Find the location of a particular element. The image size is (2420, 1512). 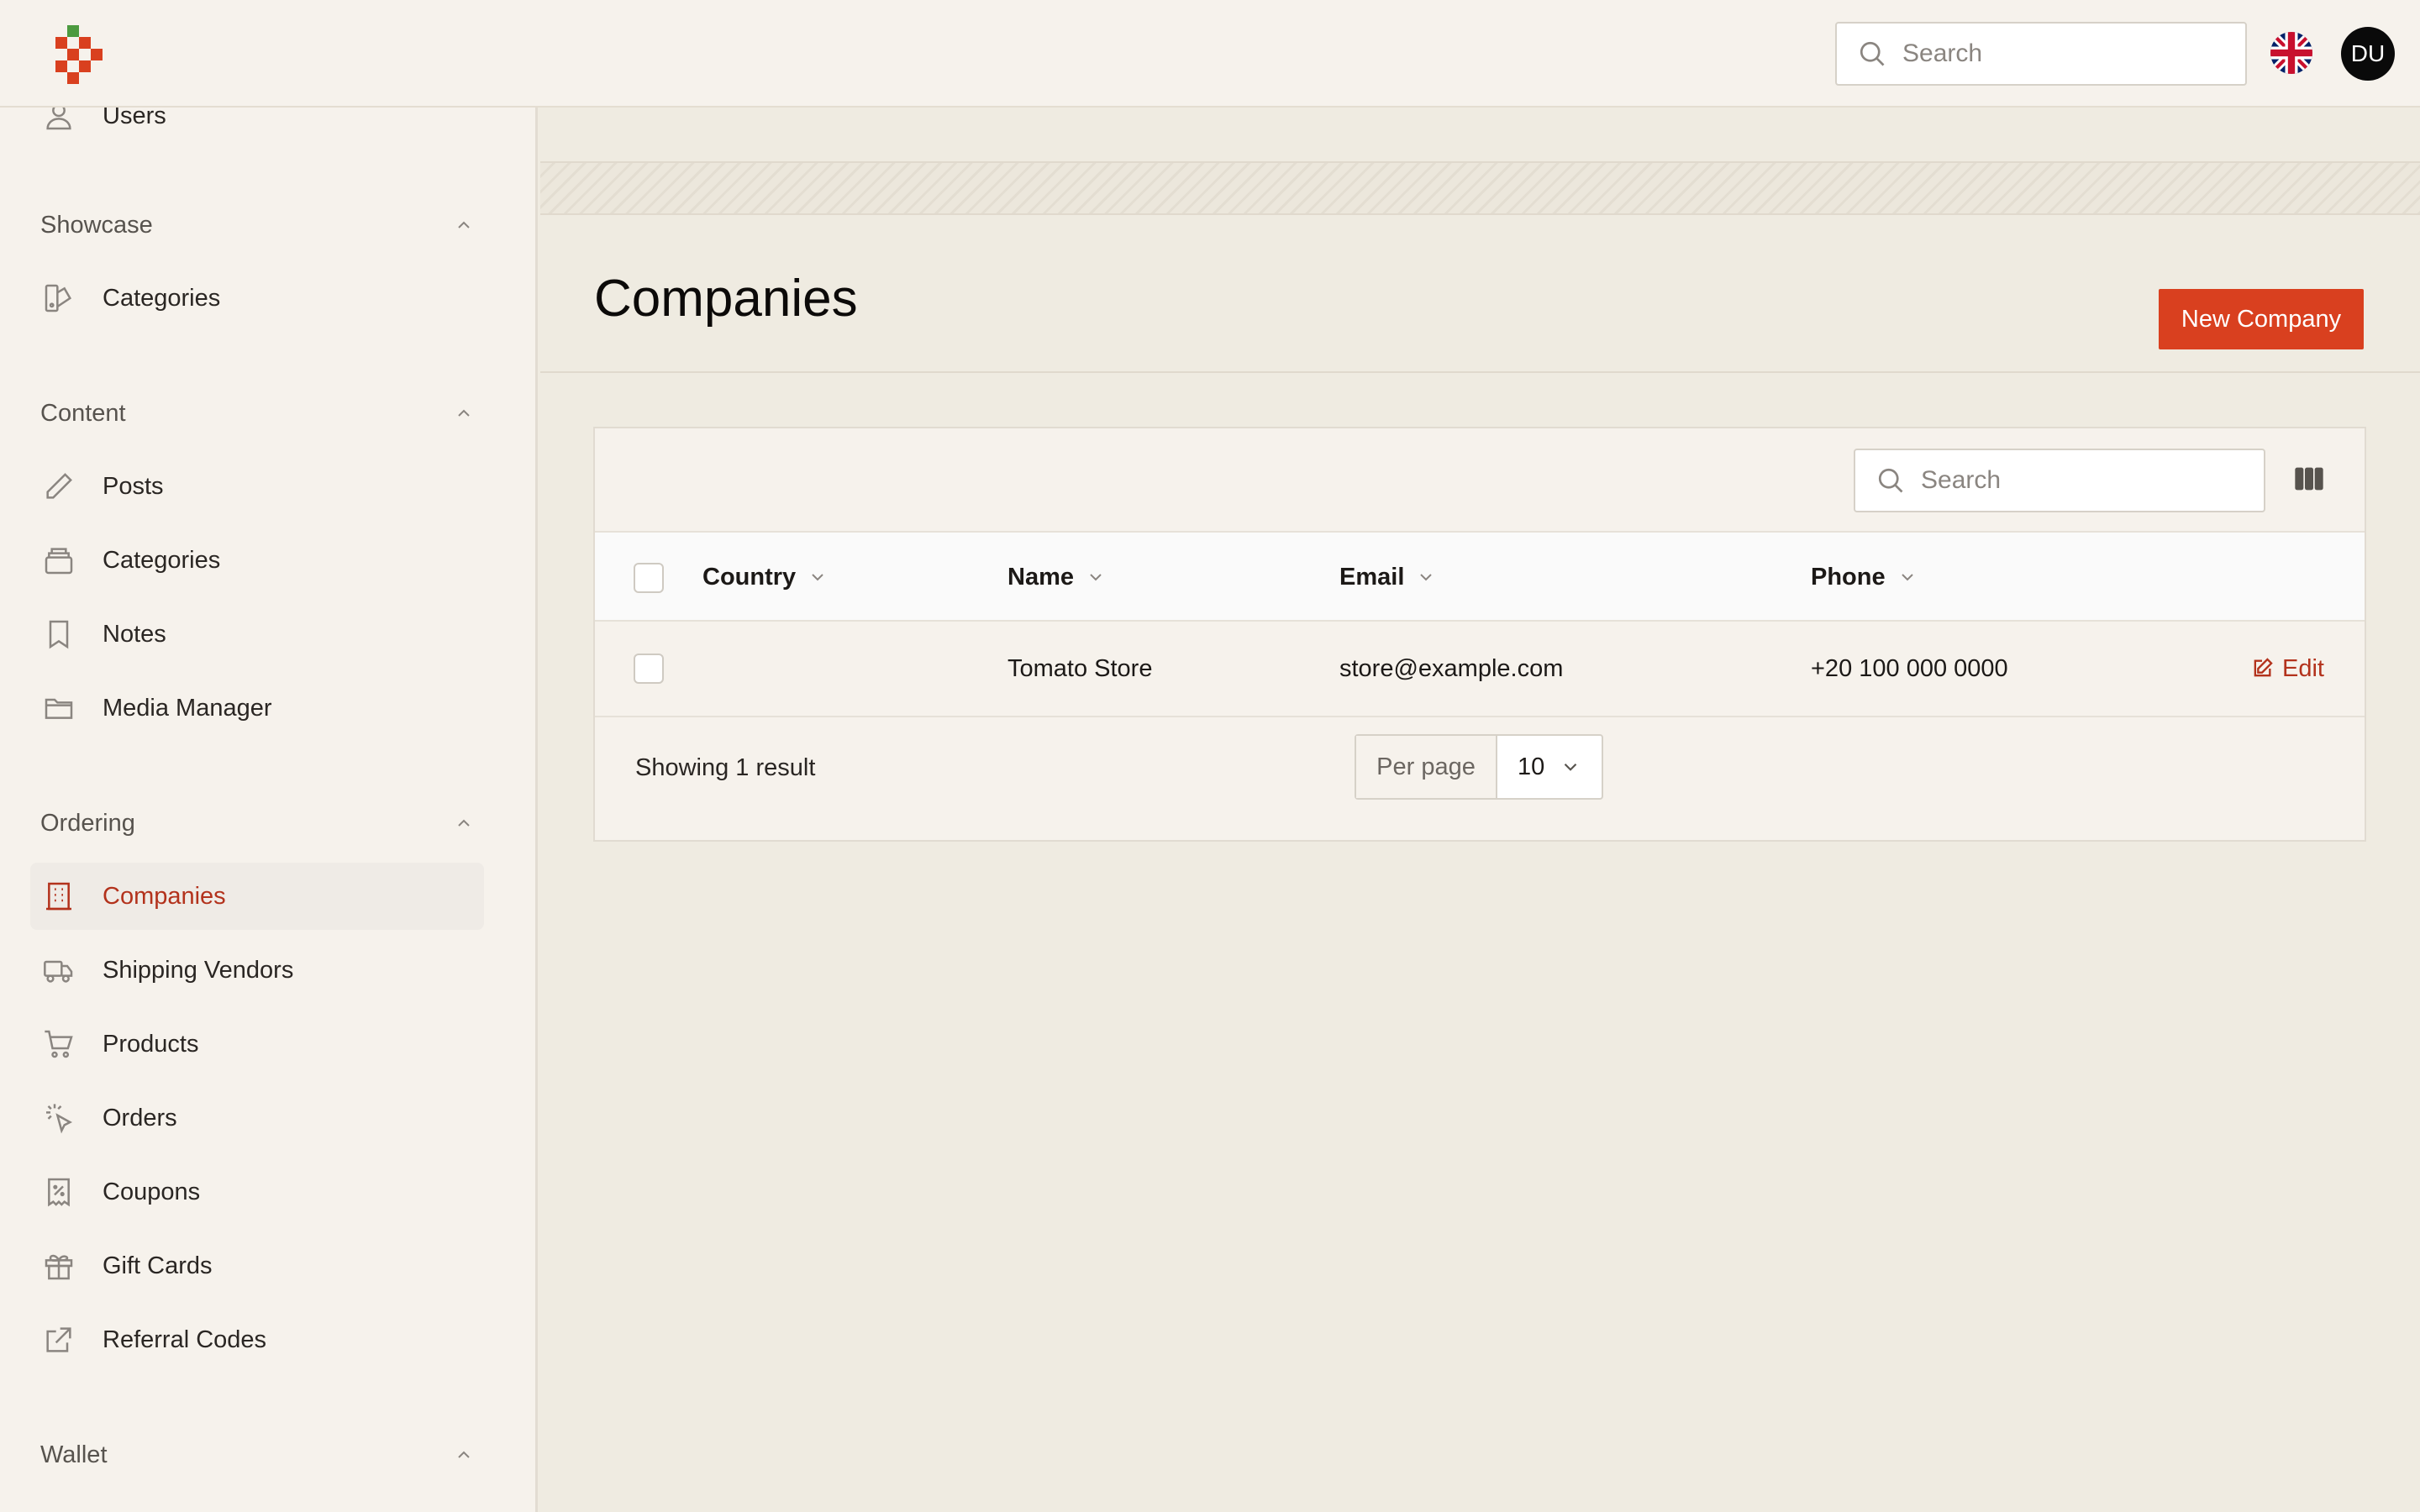

group-title: Content is located at coordinates (83, 413).